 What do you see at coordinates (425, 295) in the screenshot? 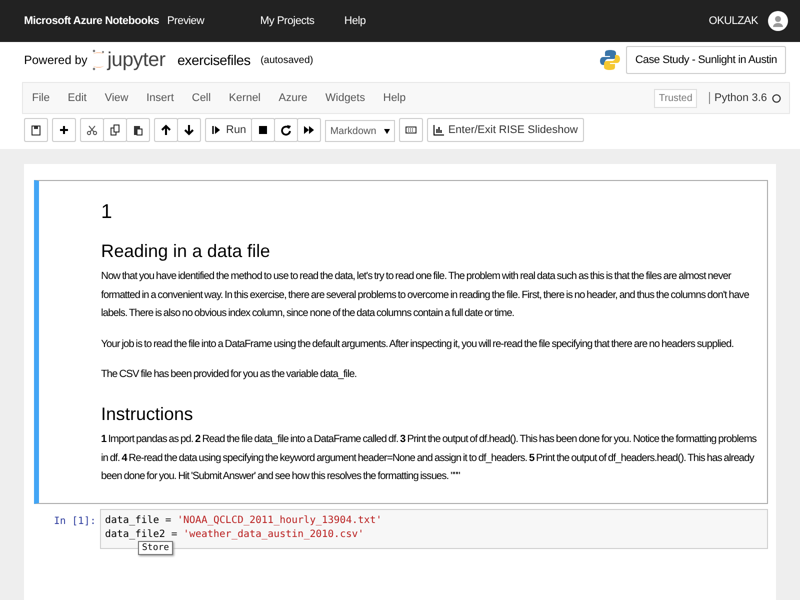
I see `paragraph: Now that you have identified the method to use to read the data, let's try to read one file. The problem with real data such as this is that the files are almost never formatted in a convenient way. In this exercise, there are several problems to overcome in reading the file. First, there is no header, and thus the columns don't have labels. There is also no obvious index column, since none of the data columns contain a full date or time.` at bounding box center [425, 295].